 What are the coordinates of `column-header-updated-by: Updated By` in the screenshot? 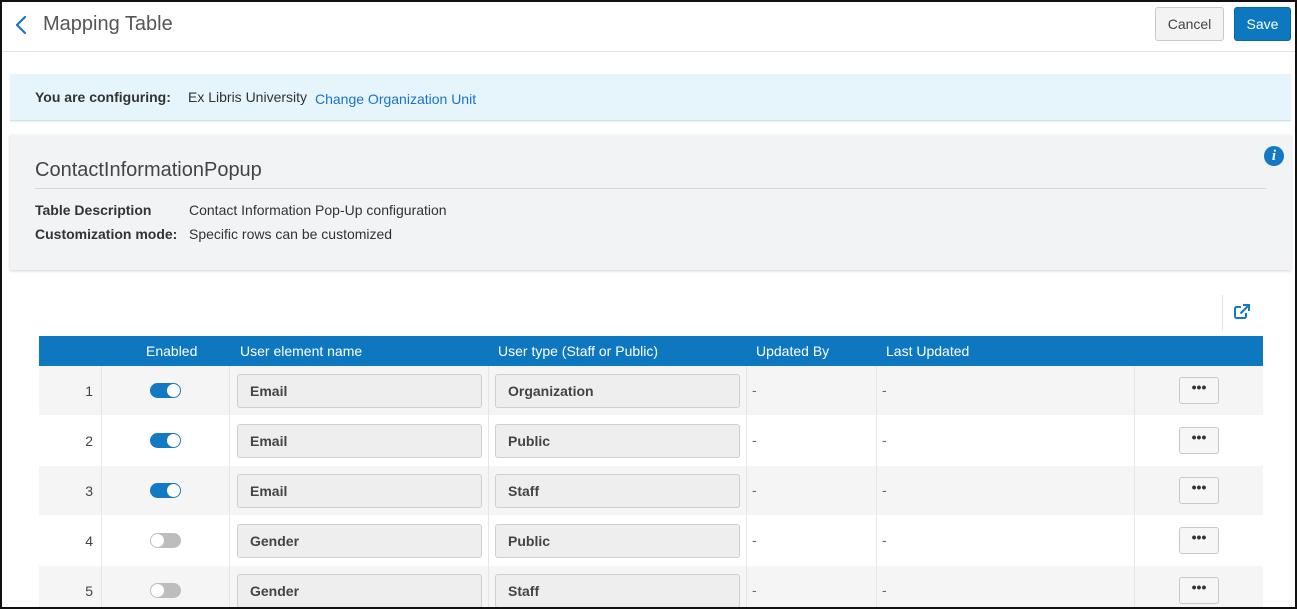 It's located at (792, 351).